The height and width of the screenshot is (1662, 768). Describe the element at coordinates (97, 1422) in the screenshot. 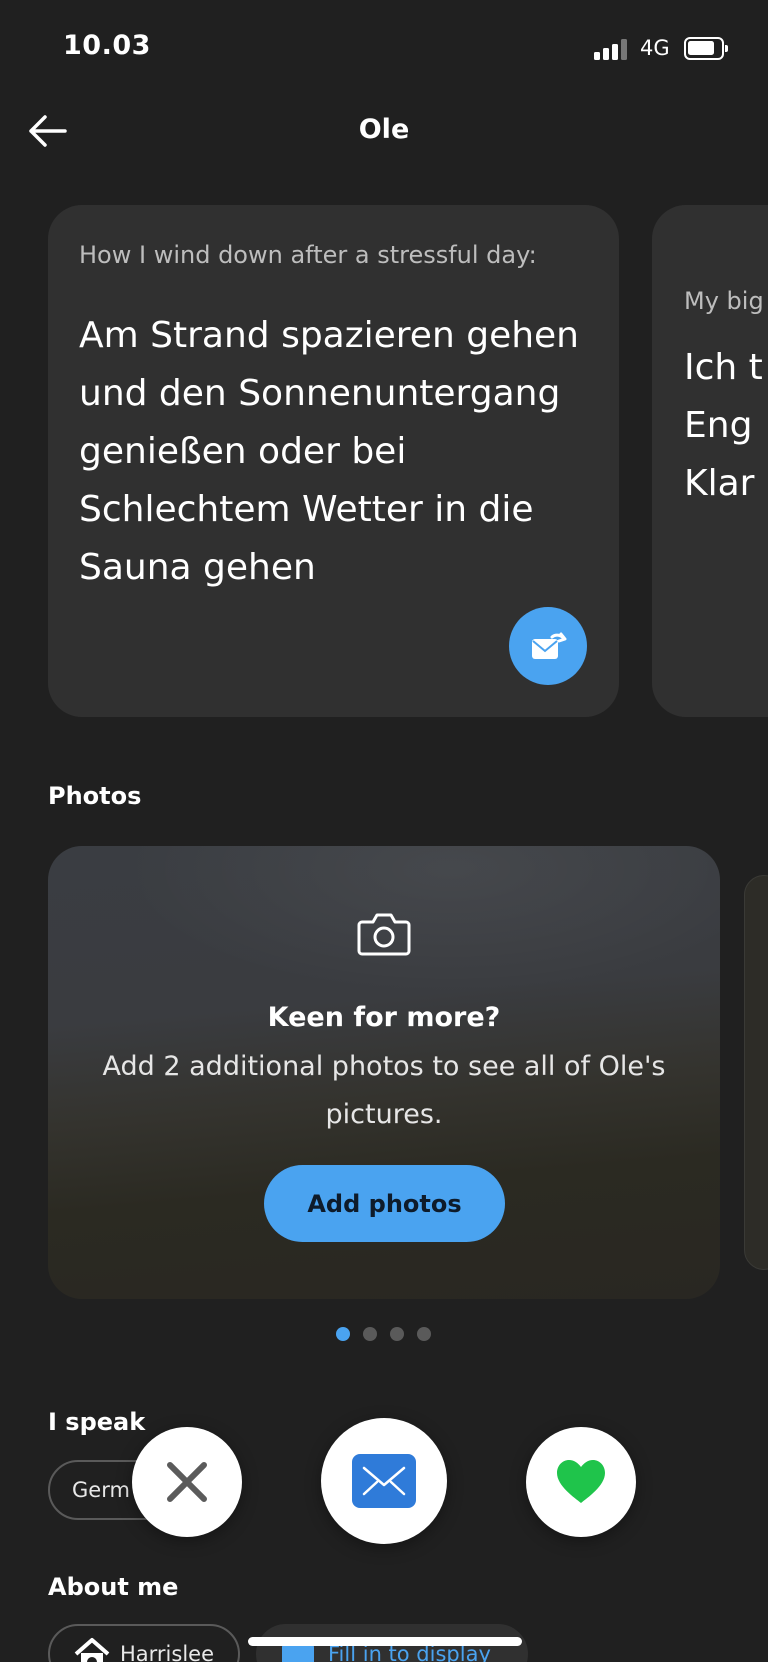

I see `languages-heading: I speak` at that location.